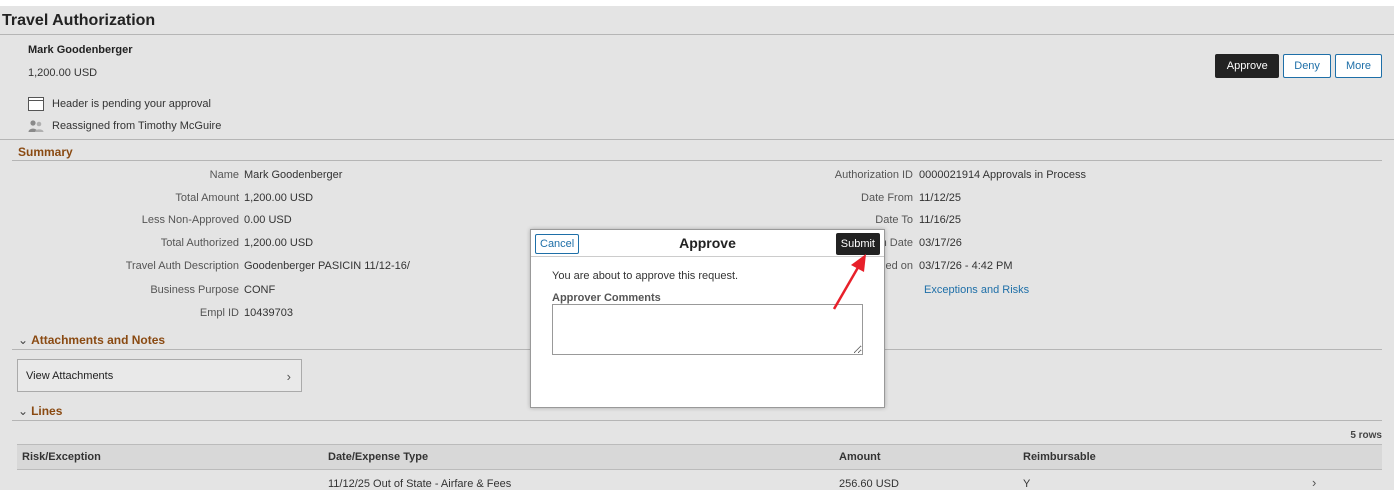 The width and height of the screenshot is (1394, 490). What do you see at coordinates (849, 282) in the screenshot?
I see `red-arrow-annotation` at bounding box center [849, 282].